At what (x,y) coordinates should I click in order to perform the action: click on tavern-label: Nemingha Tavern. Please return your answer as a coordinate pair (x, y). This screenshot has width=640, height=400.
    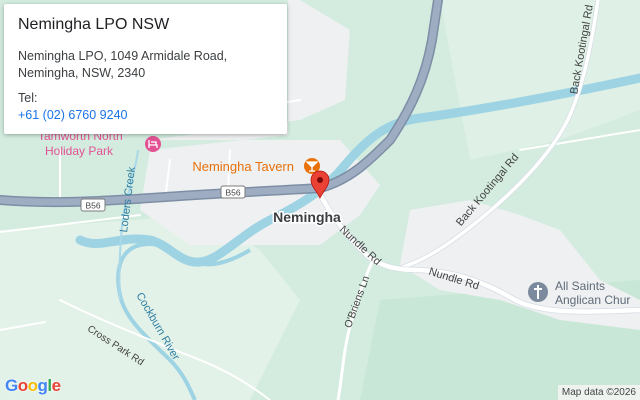
    Looking at the image, I should click on (243, 166).